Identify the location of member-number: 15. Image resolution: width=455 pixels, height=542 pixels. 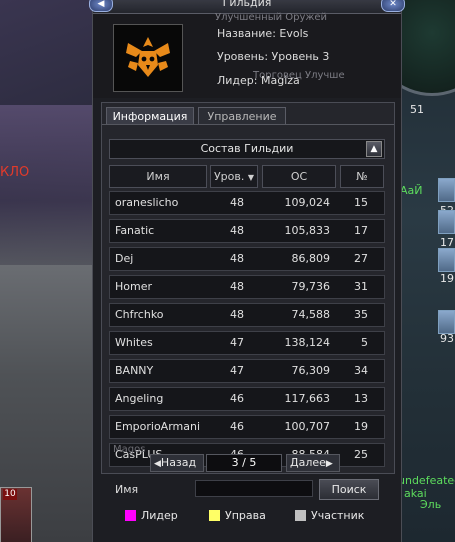
(361, 202).